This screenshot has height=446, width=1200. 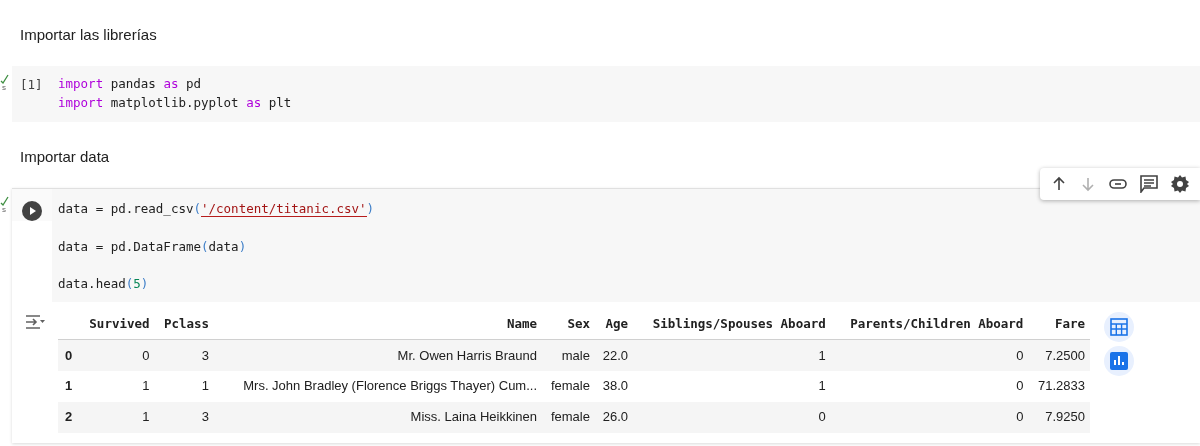 I want to click on table-cell: Miss. Laina Heikkinen, so click(x=474, y=417).